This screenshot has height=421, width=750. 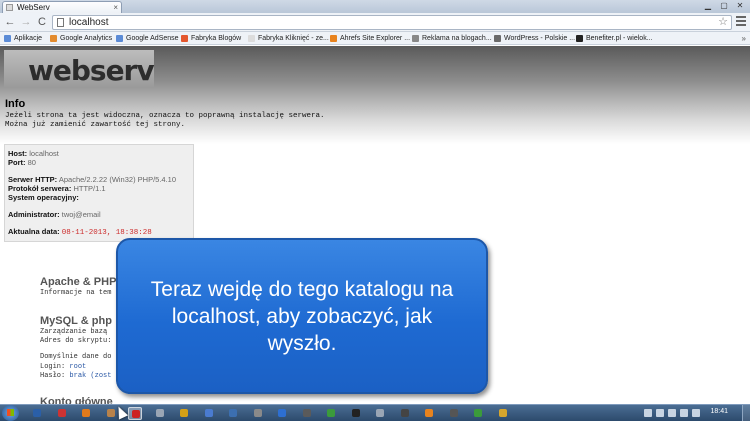 I want to click on apache-php-heading: Apache & PHP, so click(x=78, y=282).